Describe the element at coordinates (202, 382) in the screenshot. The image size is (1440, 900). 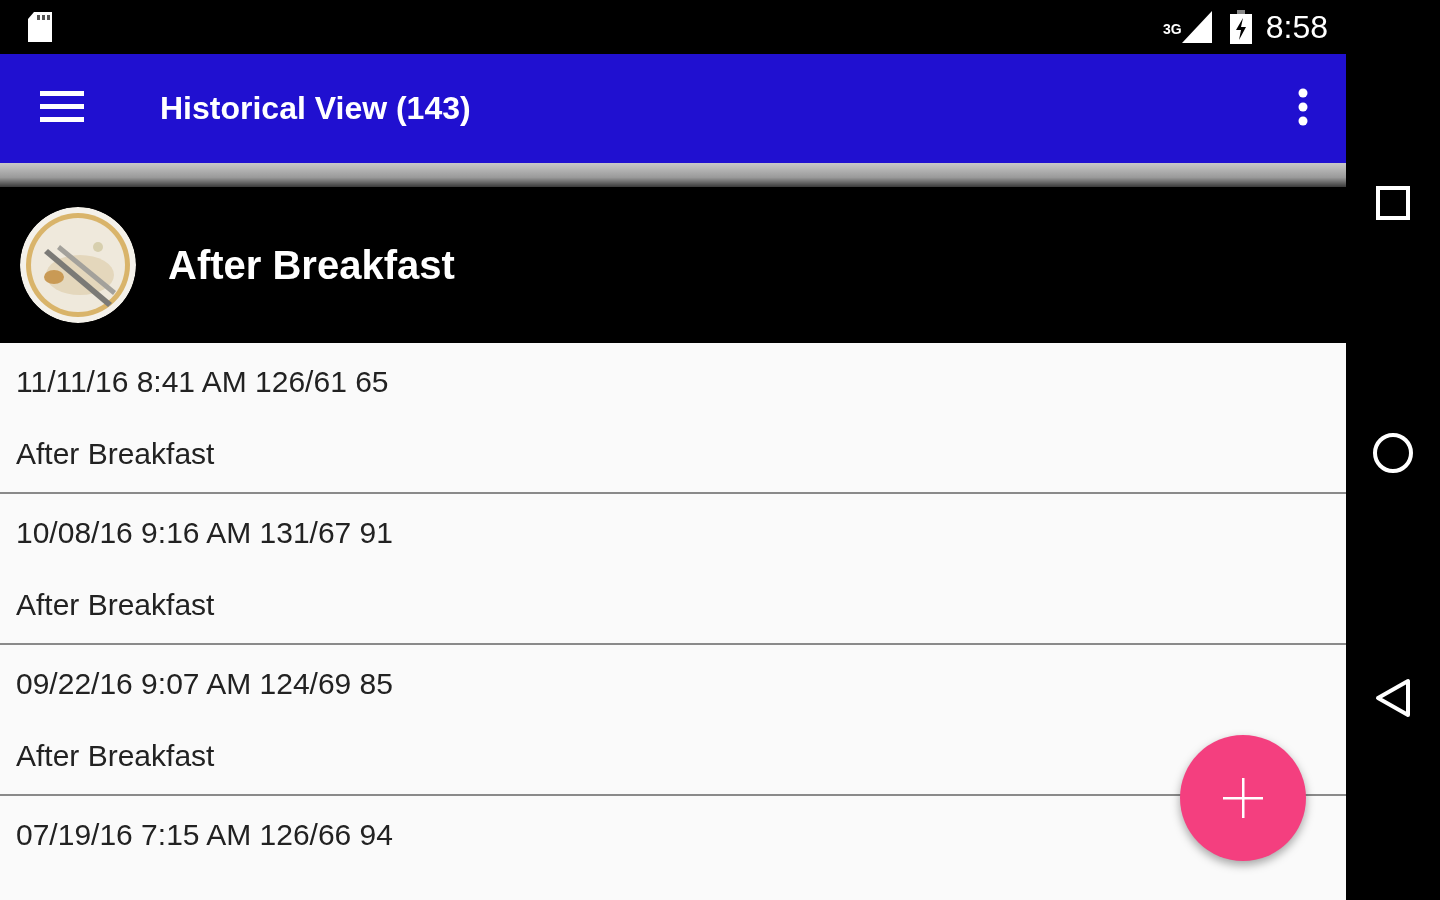
I see `reading-text: 11/11/16 8:41 AM 126/61 65` at that location.